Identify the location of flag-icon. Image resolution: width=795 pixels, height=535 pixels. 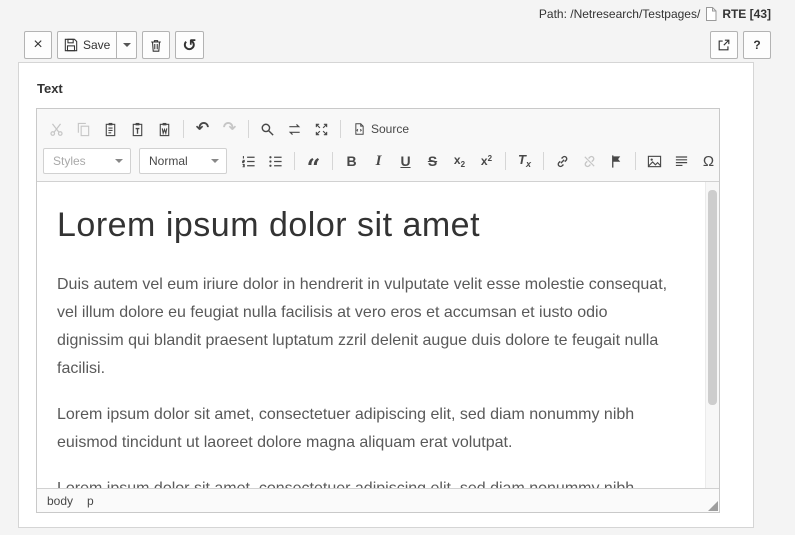
(616, 161).